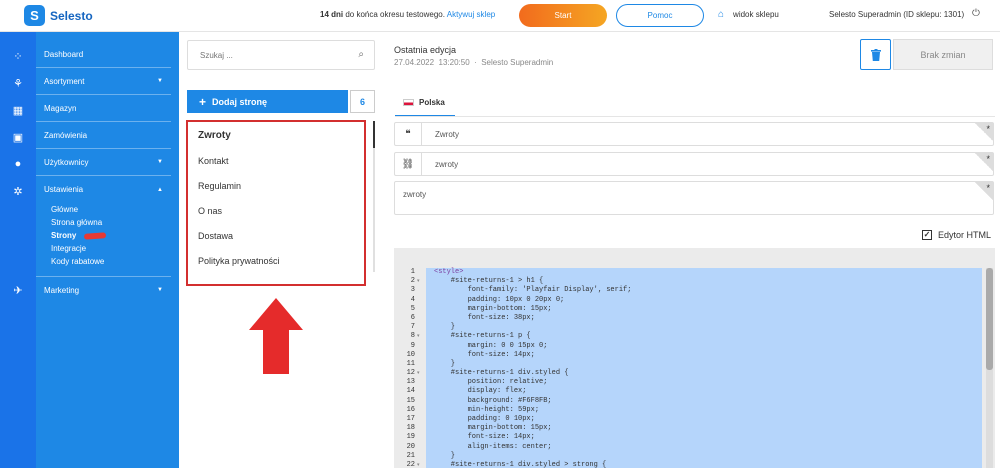 The height and width of the screenshot is (470, 1000). I want to click on activate-shop-link: Aktywuj sklep, so click(471, 14).